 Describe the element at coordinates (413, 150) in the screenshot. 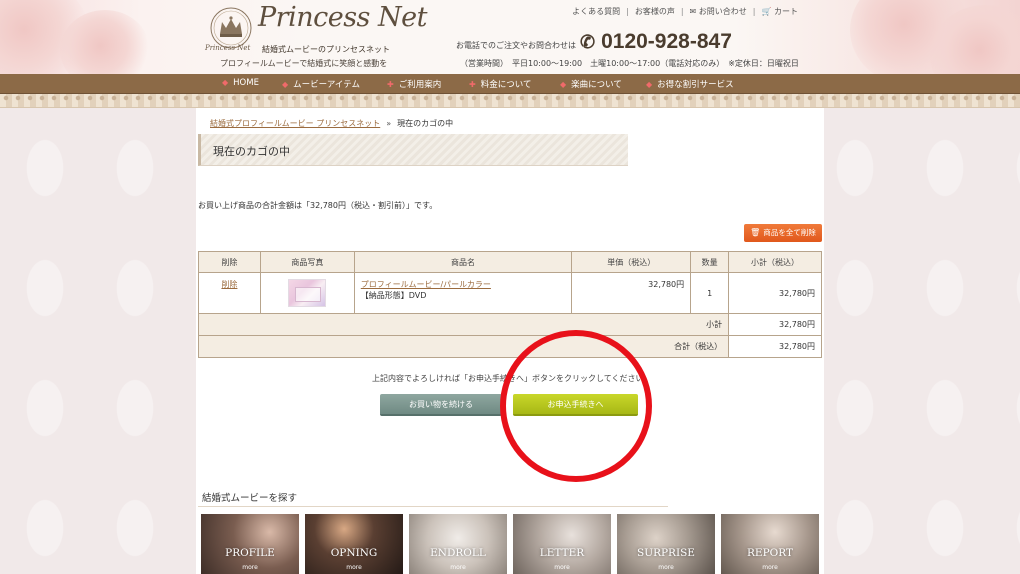

I see `page-title-box: 現在のカゴの中` at that location.